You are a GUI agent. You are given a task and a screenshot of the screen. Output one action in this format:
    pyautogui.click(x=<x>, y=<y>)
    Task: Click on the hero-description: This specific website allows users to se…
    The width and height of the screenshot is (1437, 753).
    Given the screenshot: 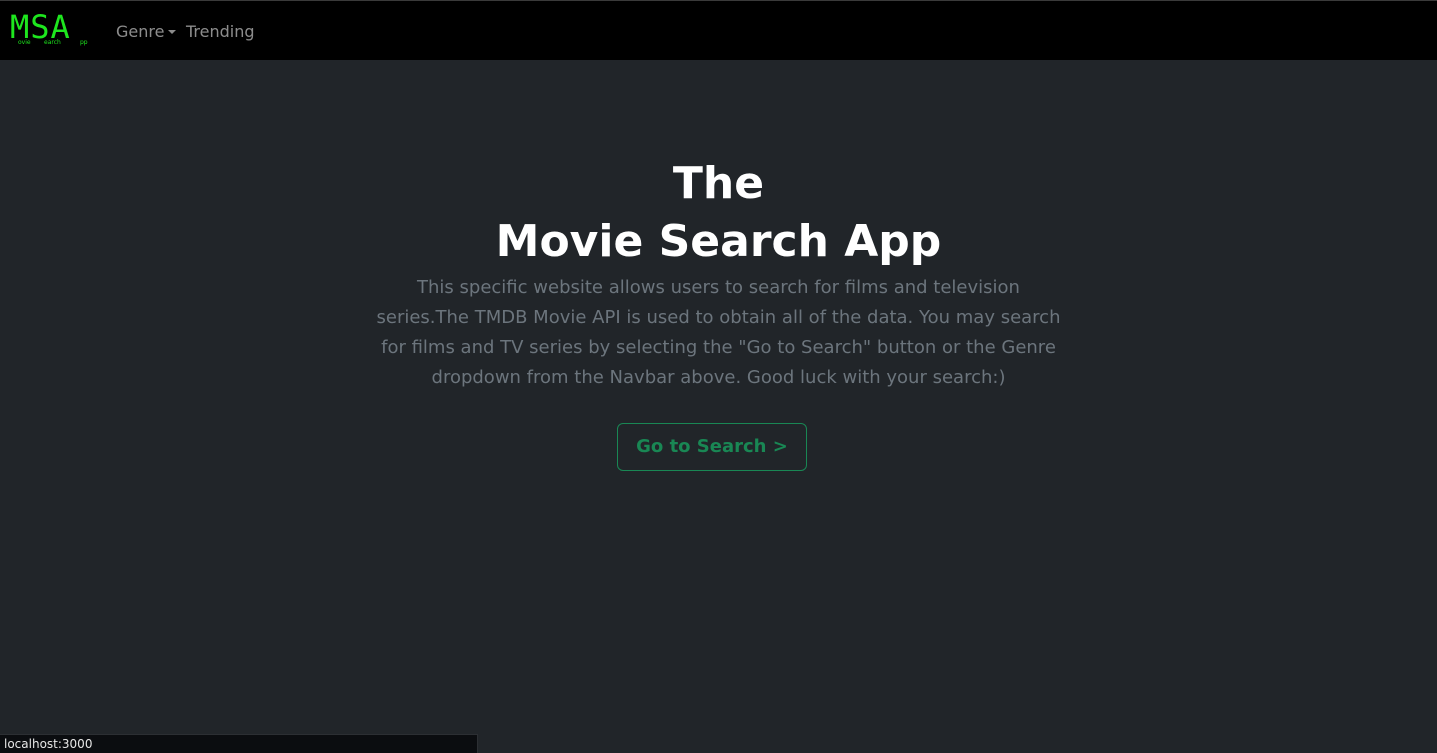 What is the action you would take?
    pyautogui.click(x=718, y=332)
    